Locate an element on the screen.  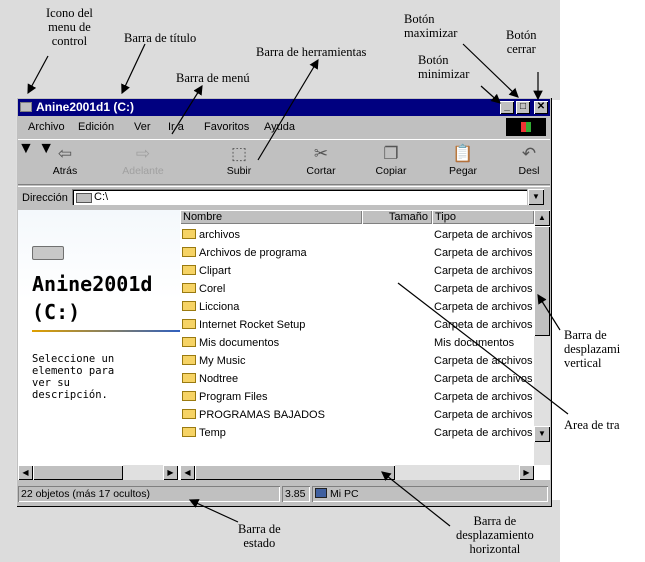
back-arrow-icon: ⇦ is located at coordinates (65, 153).